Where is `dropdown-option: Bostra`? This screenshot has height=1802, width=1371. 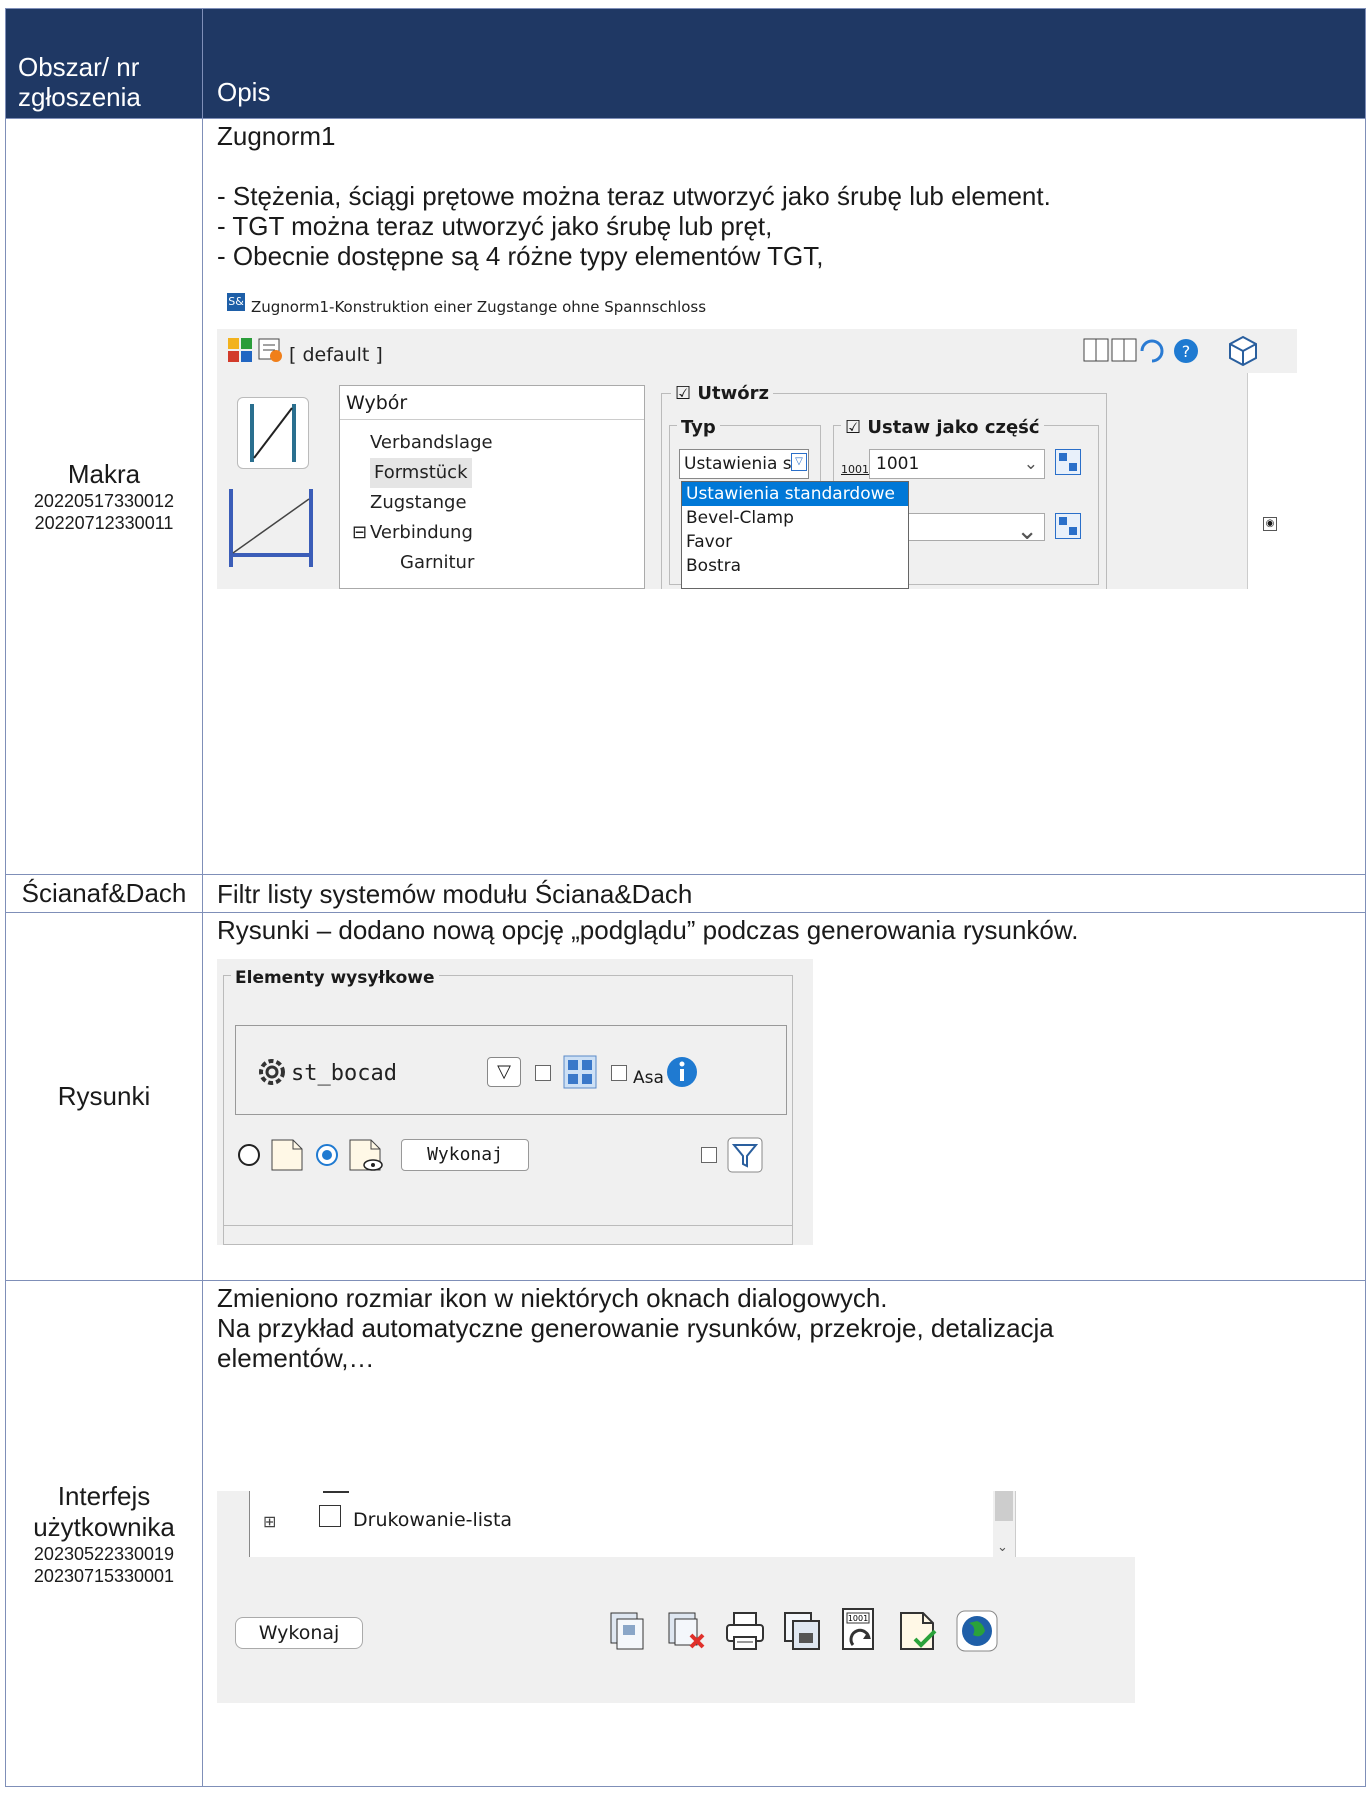 dropdown-option: Bostra is located at coordinates (795, 566).